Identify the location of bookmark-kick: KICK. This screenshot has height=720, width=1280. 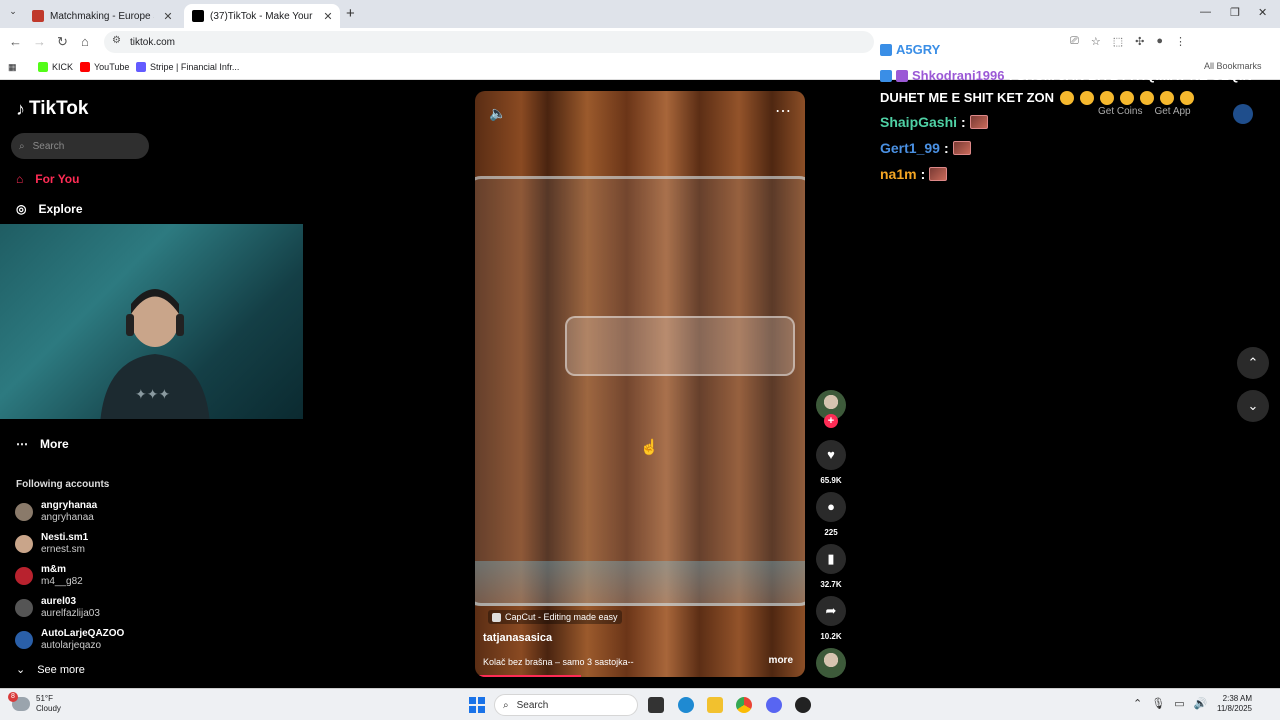
(55, 67).